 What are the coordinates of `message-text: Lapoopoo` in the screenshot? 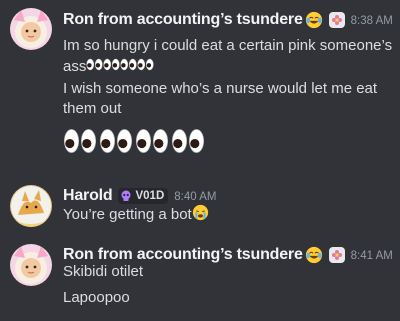 It's located at (96, 297).